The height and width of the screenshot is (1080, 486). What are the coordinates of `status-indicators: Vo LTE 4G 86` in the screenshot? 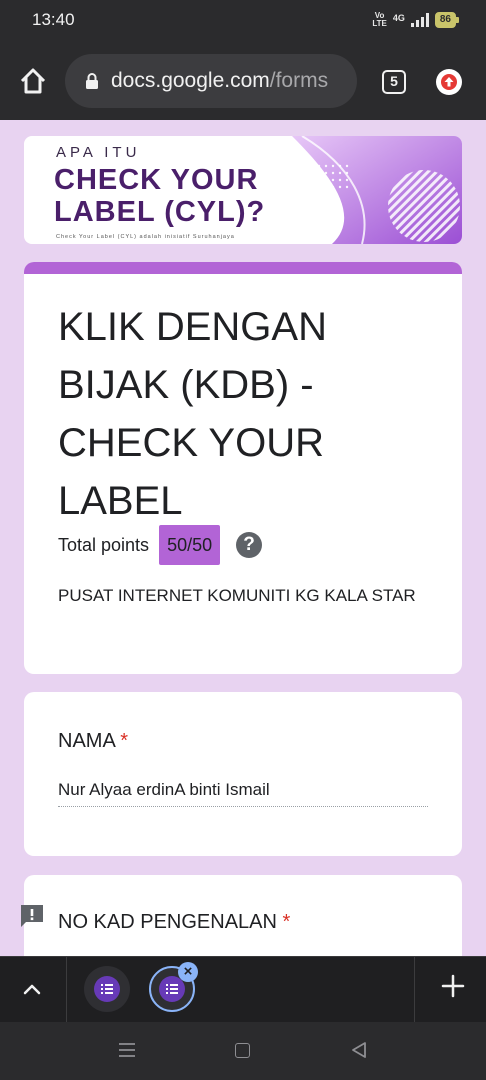 It's located at (416, 19).